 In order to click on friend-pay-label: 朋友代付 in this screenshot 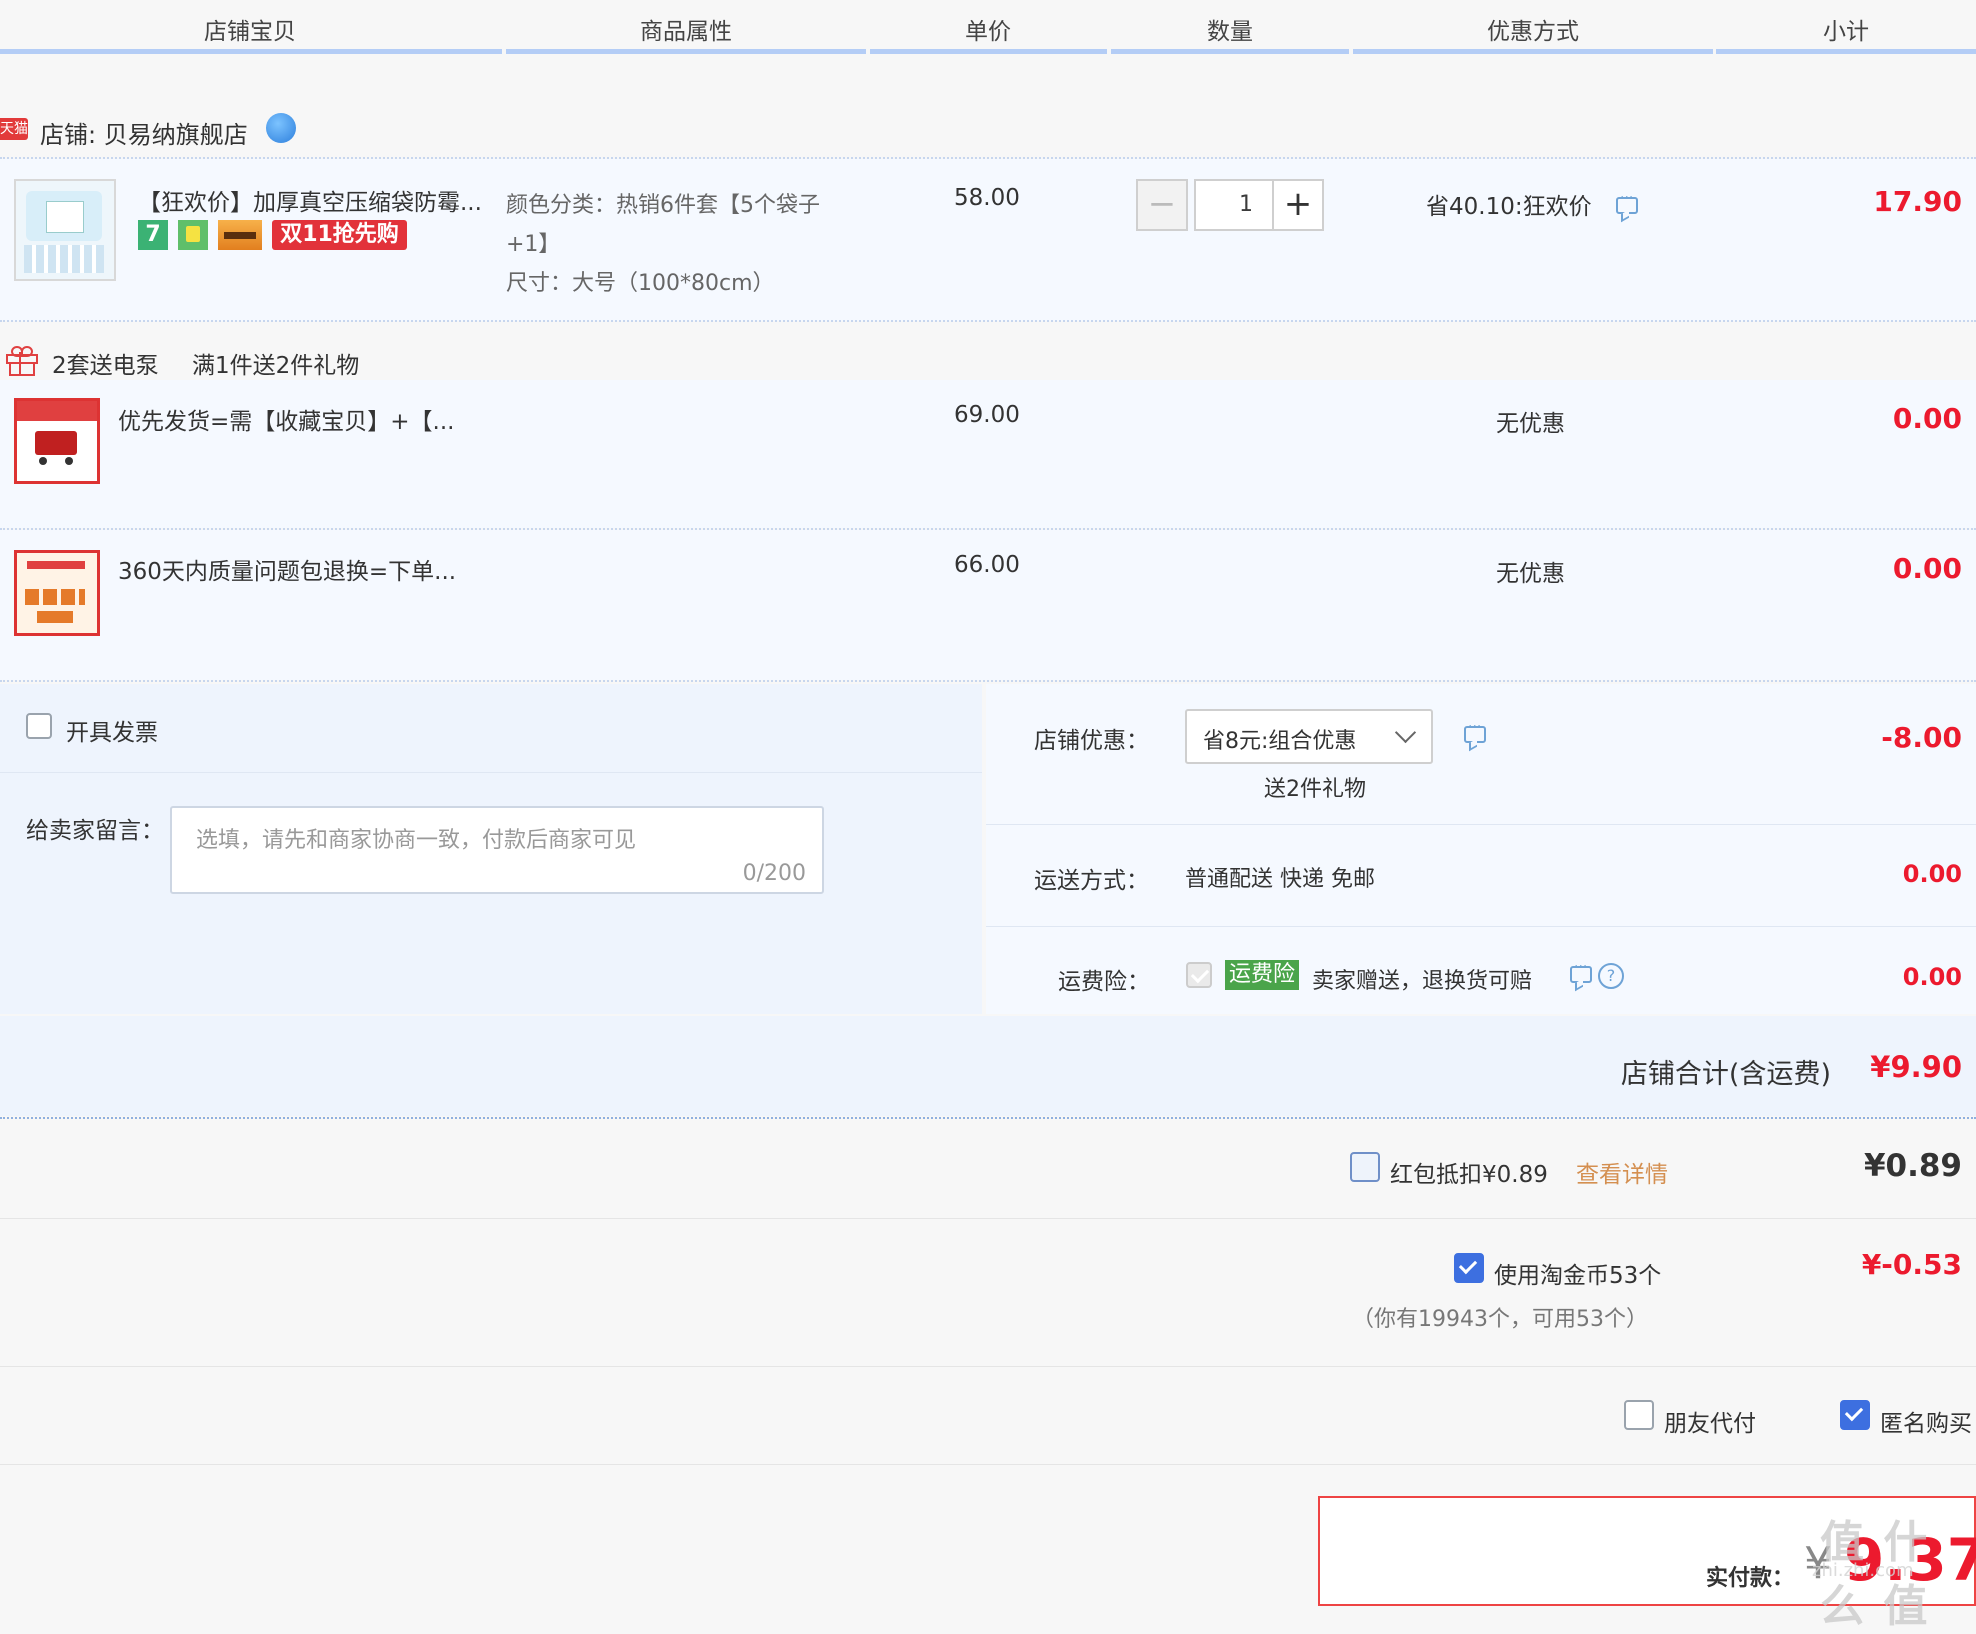, I will do `click(1710, 1424)`.